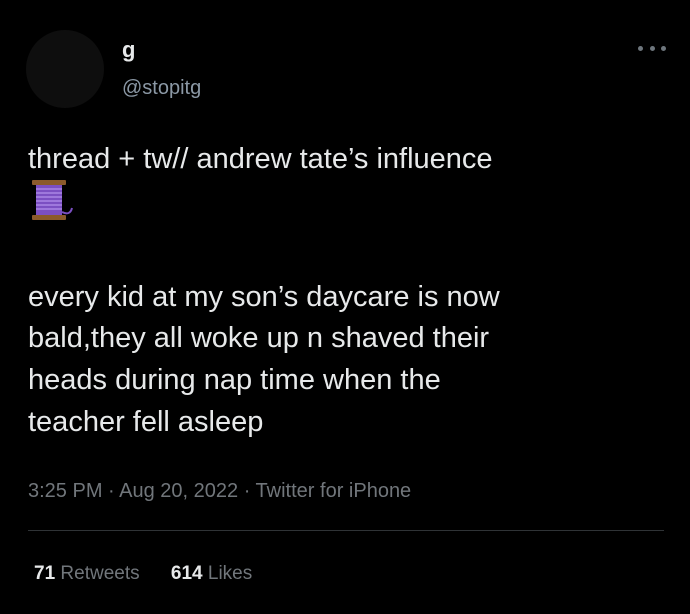  Describe the element at coordinates (234, 380) in the screenshot. I see `tweet-text-line: heads during nap time when the` at that location.